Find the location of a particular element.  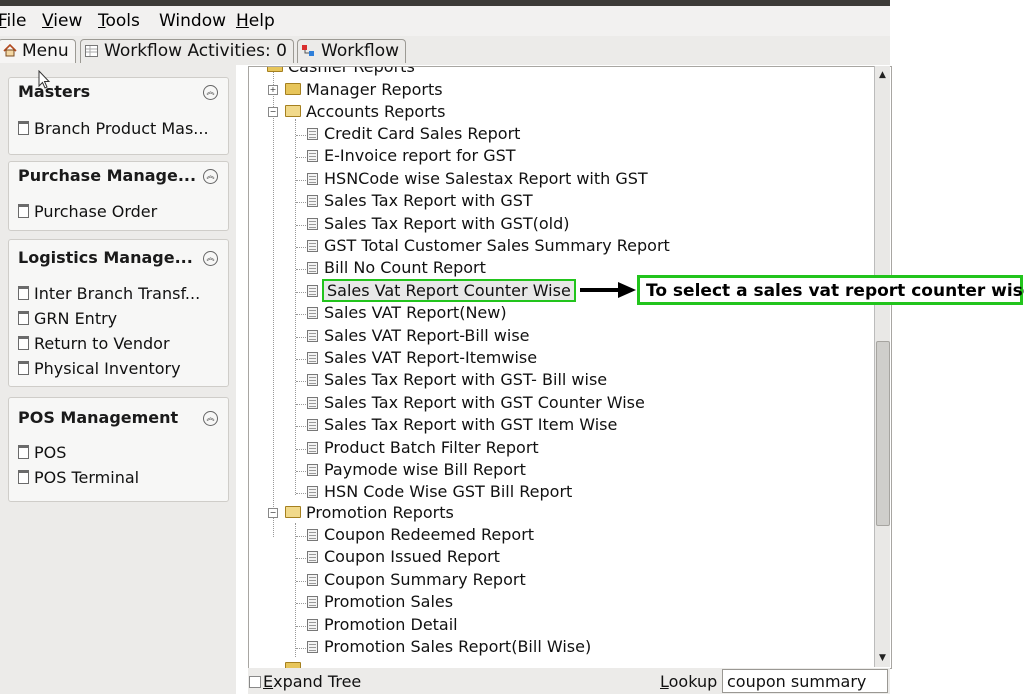

tree-leaf-label: Coupon Issued Report is located at coordinates (412, 557).